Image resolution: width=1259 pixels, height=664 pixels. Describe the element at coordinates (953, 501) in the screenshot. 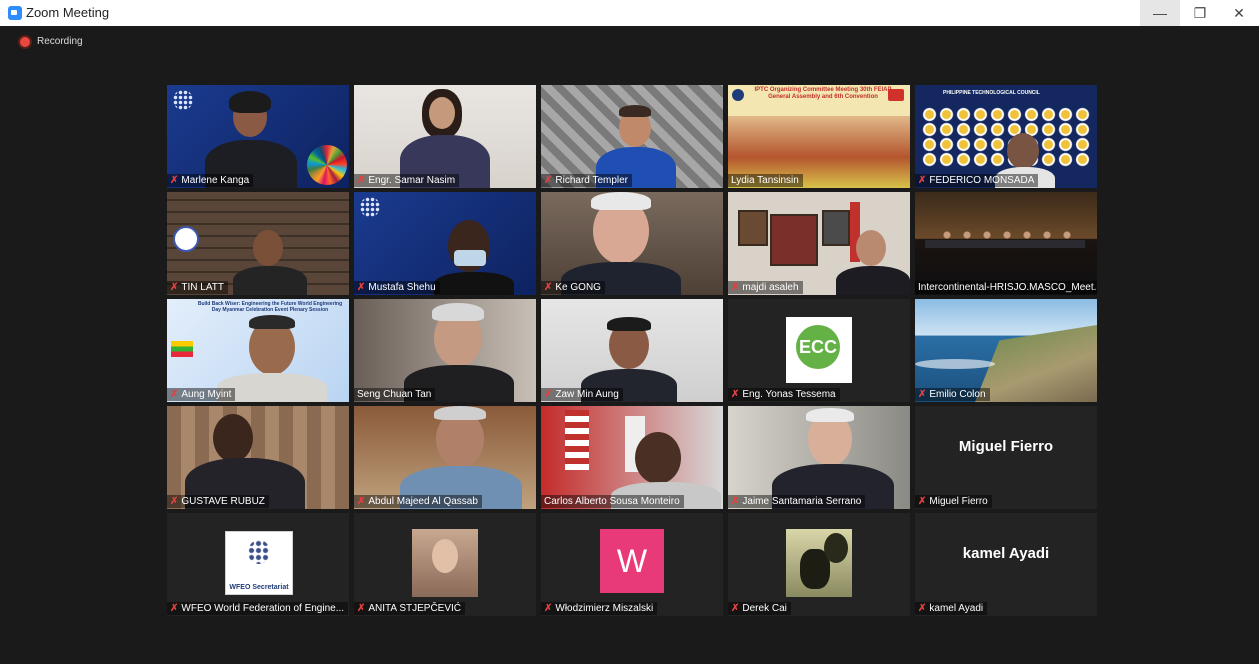

I see `participant-name-label: ✗ Miguel Fierro` at that location.